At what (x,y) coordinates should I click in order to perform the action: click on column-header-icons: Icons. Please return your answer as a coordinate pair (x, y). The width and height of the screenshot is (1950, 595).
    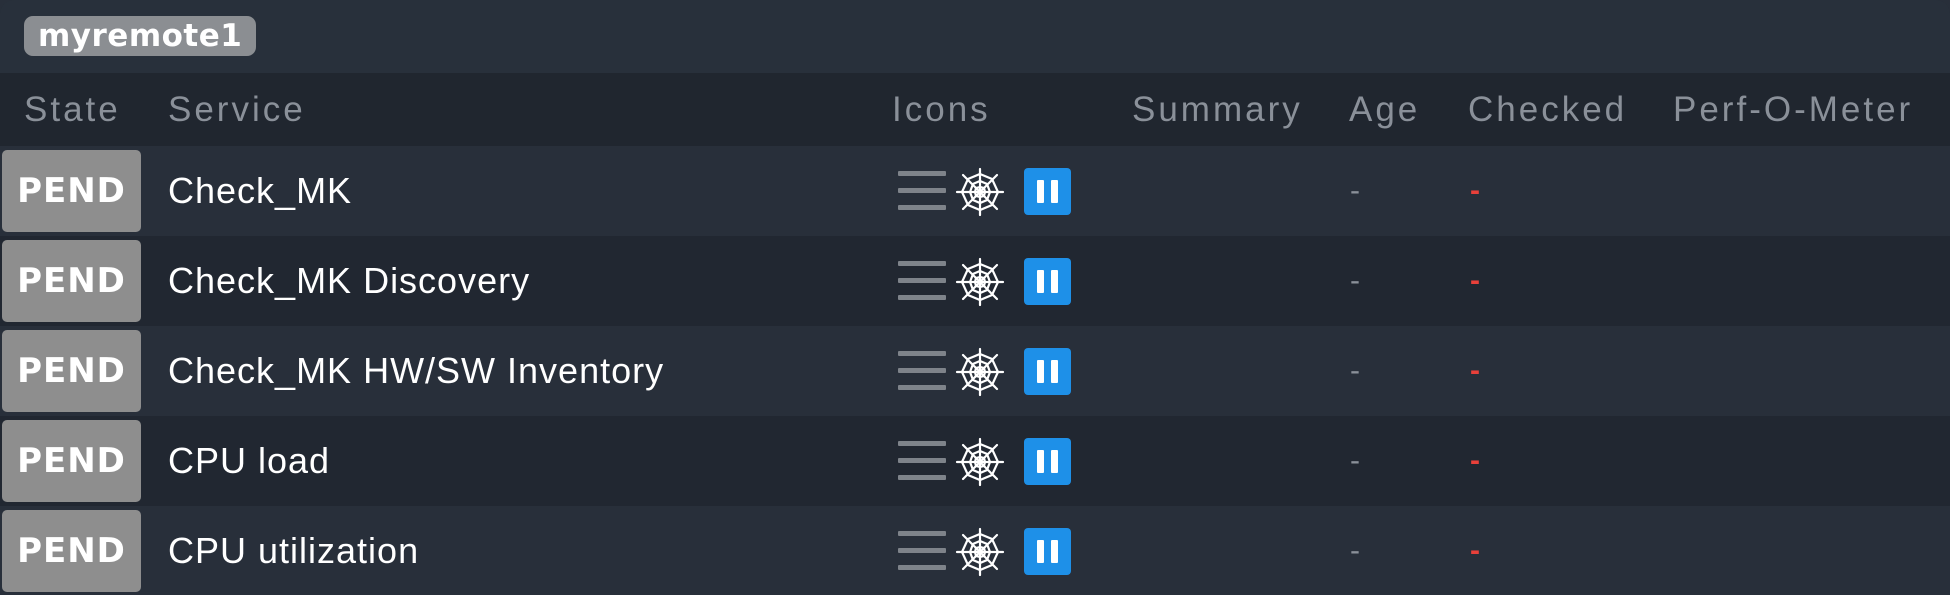
    Looking at the image, I should click on (941, 109).